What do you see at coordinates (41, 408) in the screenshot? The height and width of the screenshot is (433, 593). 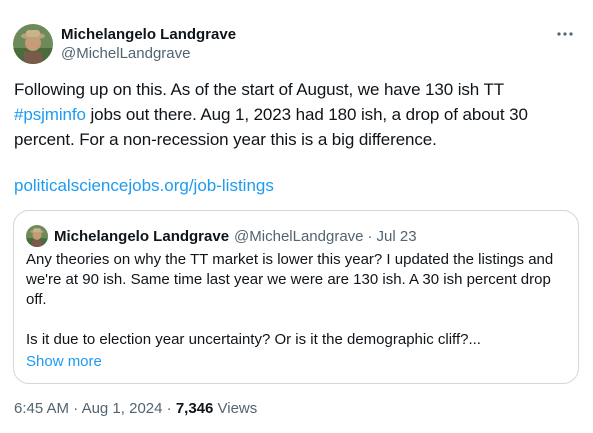 I see `tweet-time: 6:45 AM` at bounding box center [41, 408].